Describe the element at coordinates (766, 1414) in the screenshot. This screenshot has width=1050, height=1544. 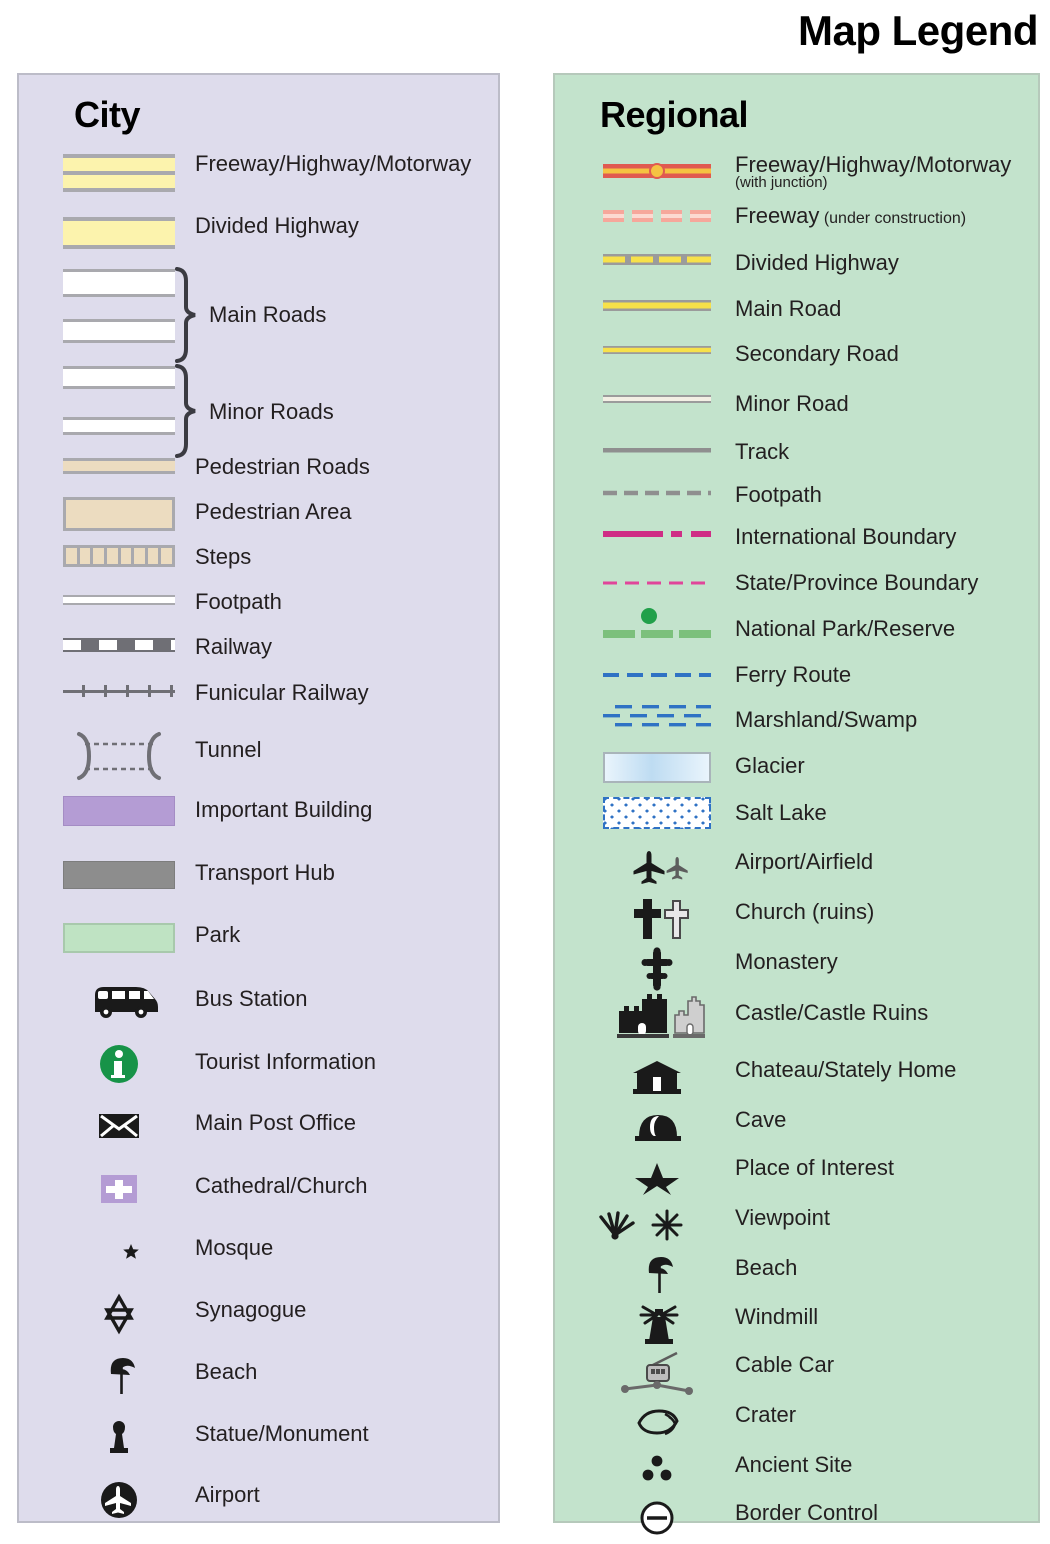
I see `regional-item-label-26: Crater` at that location.